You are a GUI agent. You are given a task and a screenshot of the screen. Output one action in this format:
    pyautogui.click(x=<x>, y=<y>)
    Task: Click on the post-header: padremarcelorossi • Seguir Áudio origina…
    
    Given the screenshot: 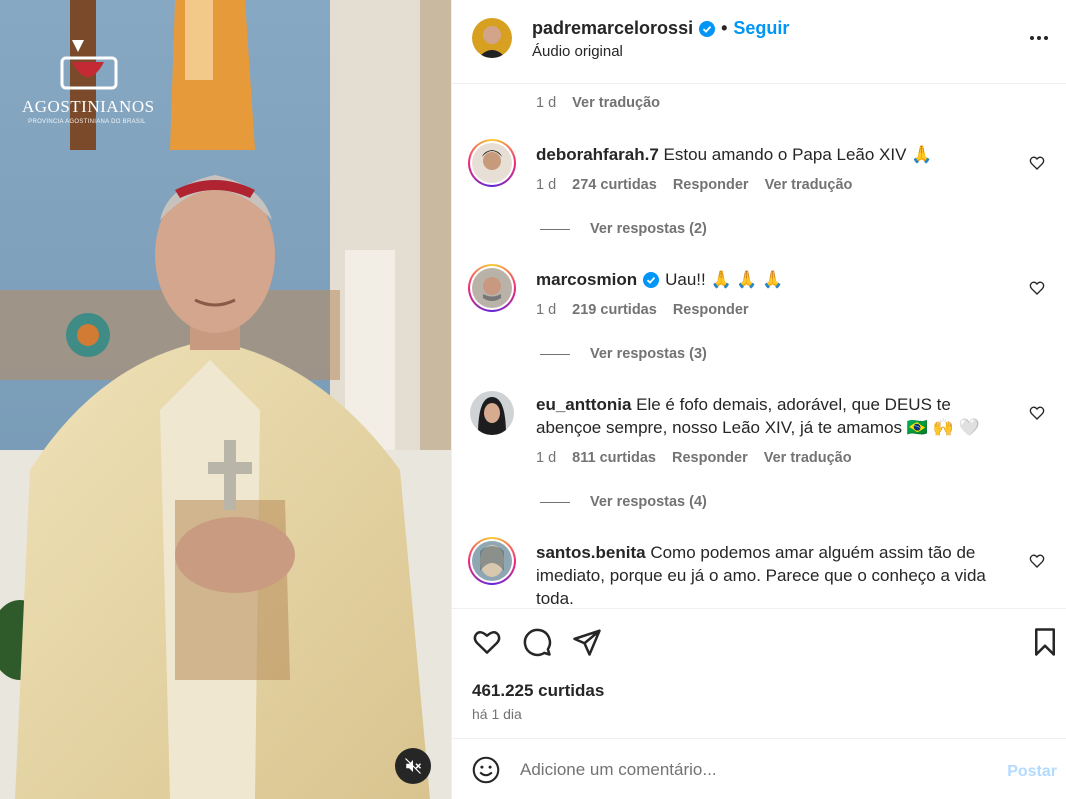 What is the action you would take?
    pyautogui.click(x=759, y=42)
    